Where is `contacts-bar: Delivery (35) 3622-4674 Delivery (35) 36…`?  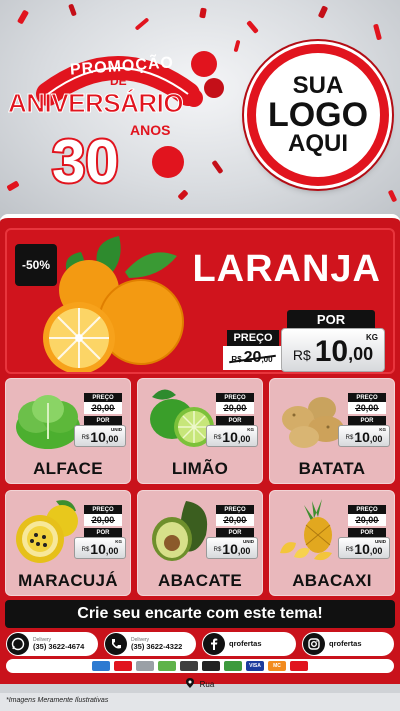 contacts-bar: Delivery (35) 3622-4674 Delivery (35) 36… is located at coordinates (200, 644).